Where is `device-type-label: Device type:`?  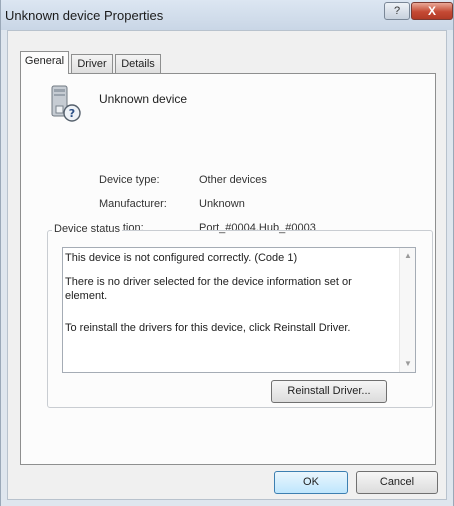
device-type-label: Device type: is located at coordinates (129, 180).